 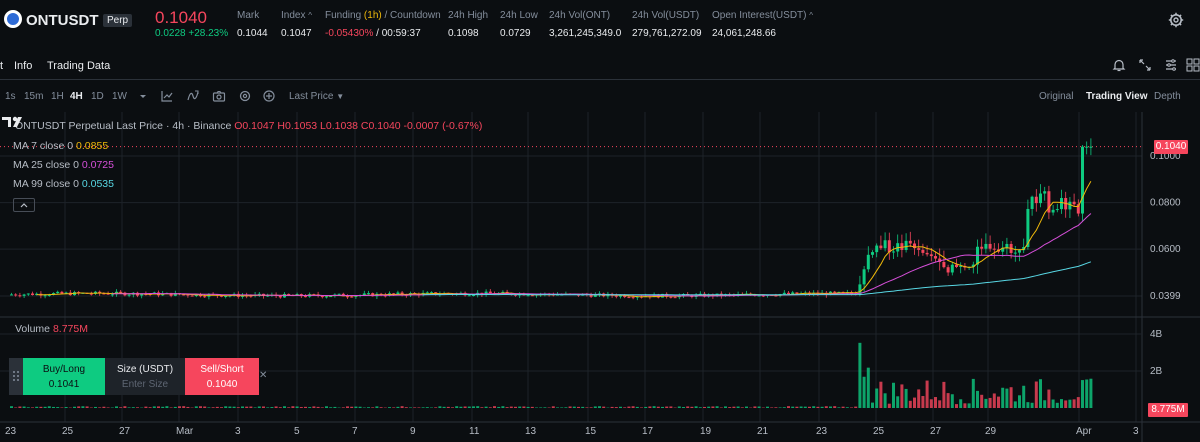 I want to click on candle-type-icon, so click(x=167, y=96).